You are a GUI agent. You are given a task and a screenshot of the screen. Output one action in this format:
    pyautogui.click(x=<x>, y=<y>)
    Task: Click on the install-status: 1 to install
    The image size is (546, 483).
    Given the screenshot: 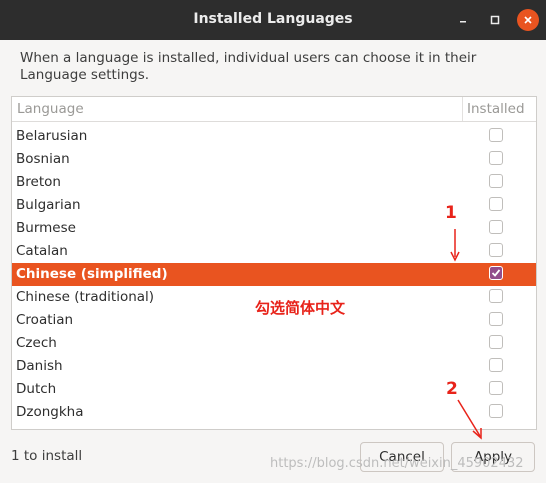 What is the action you would take?
    pyautogui.click(x=47, y=456)
    